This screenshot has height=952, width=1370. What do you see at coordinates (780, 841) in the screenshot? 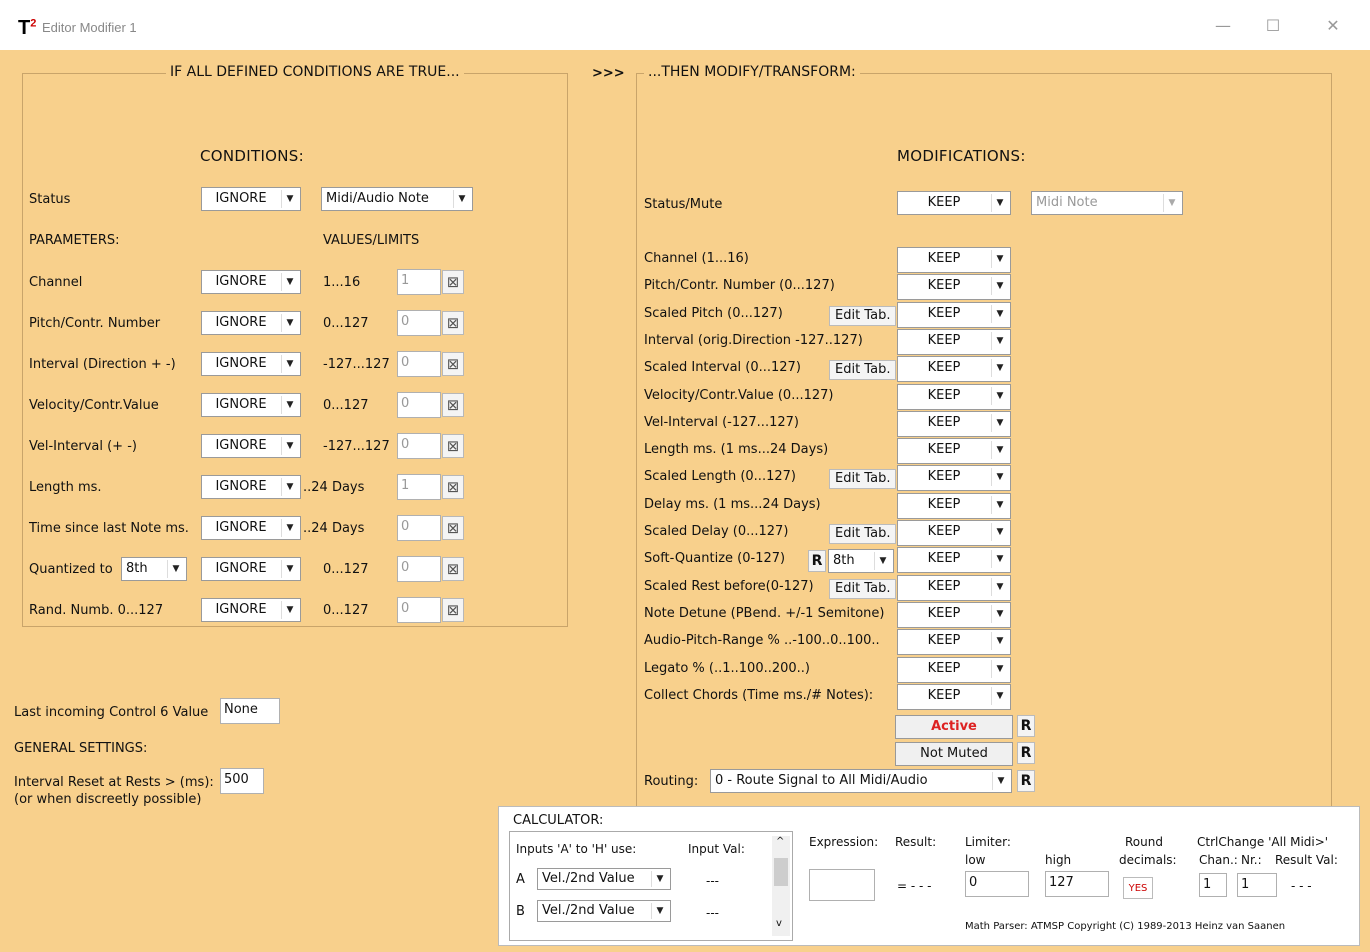
I see `scroll-up-icon: ^` at bounding box center [780, 841].